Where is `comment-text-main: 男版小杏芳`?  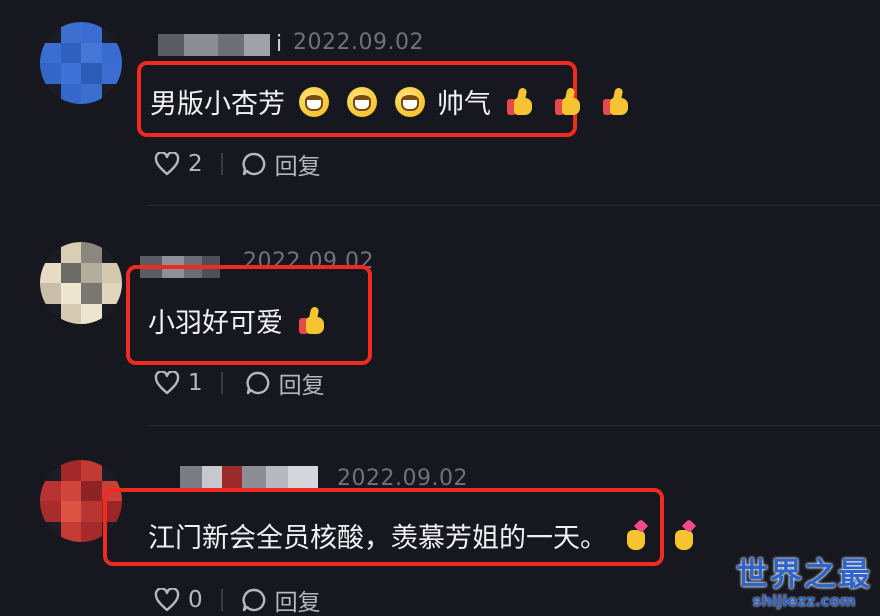 comment-text-main: 男版小杏芳 is located at coordinates (217, 104).